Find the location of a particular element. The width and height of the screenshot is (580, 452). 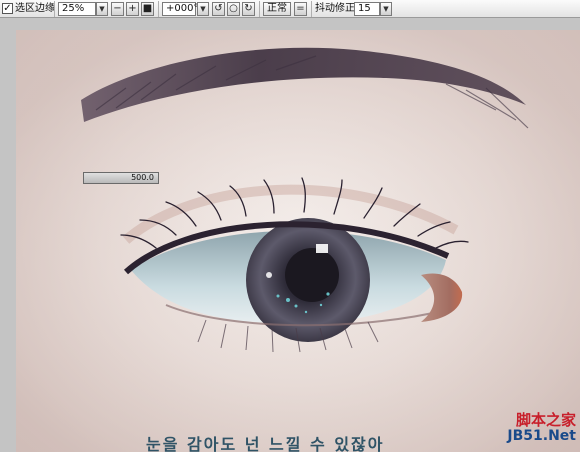

rotate-right-icon: ↻ is located at coordinates (248, 9).